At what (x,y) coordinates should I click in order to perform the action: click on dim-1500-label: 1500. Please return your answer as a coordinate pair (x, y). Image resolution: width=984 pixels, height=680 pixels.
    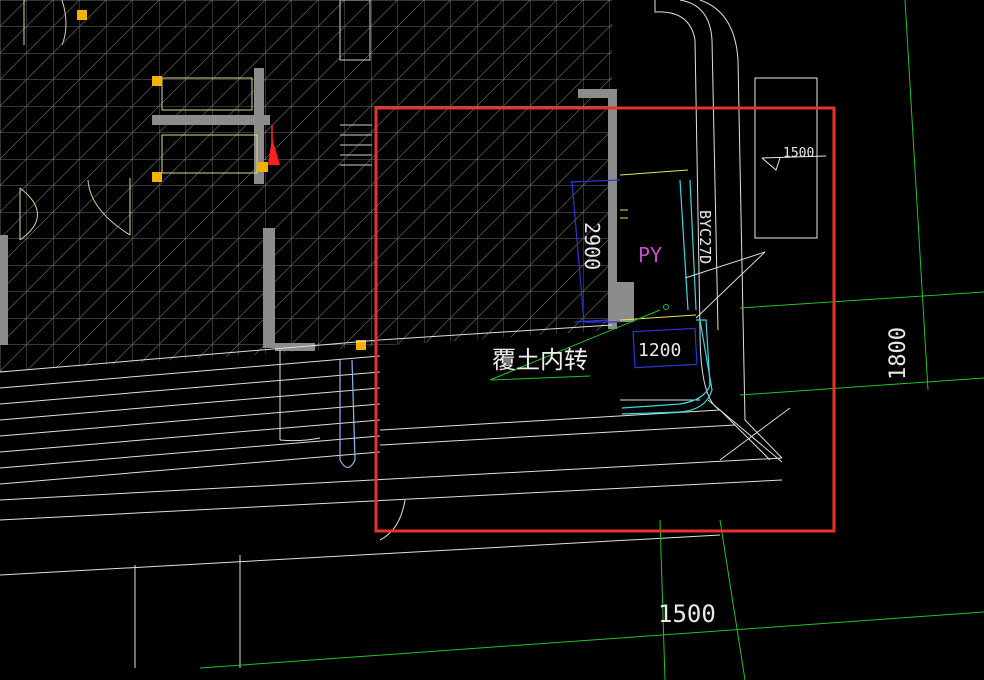
    Looking at the image, I should click on (798, 153).